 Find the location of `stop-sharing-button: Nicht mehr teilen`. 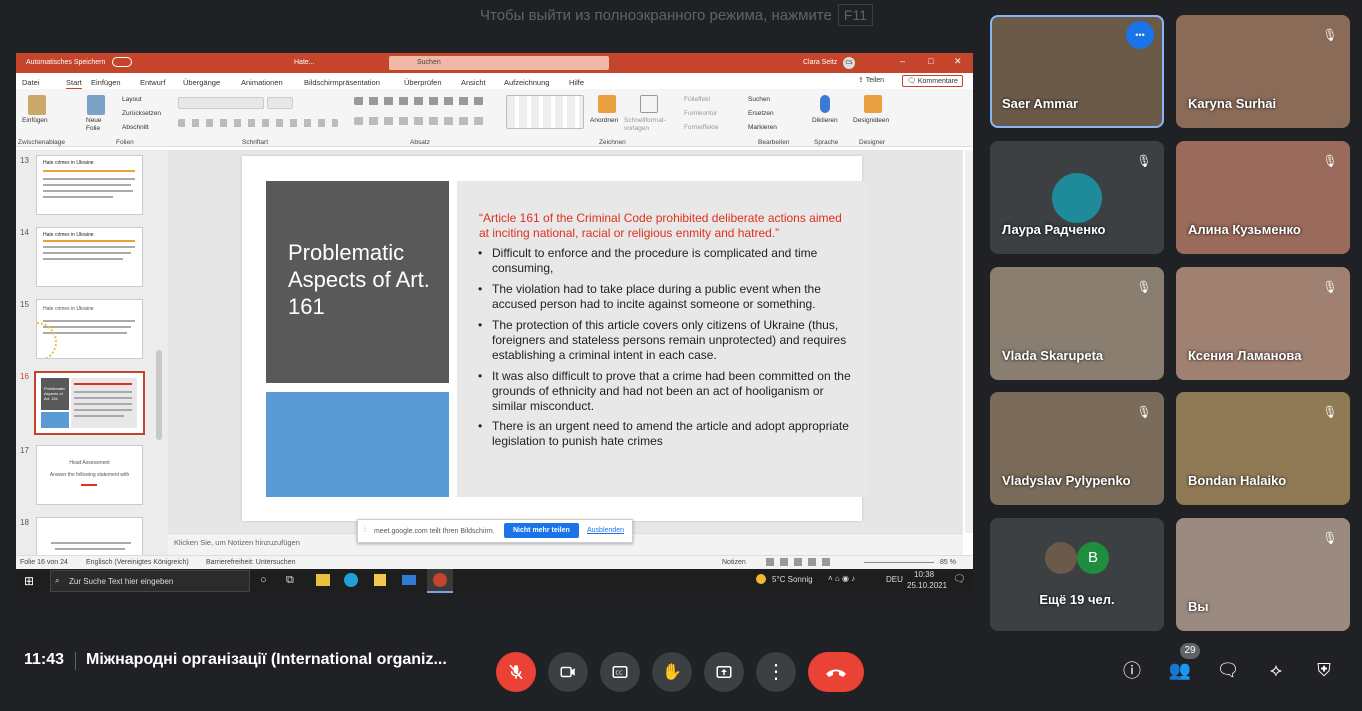

stop-sharing-button: Nicht mehr teilen is located at coordinates (541, 530).